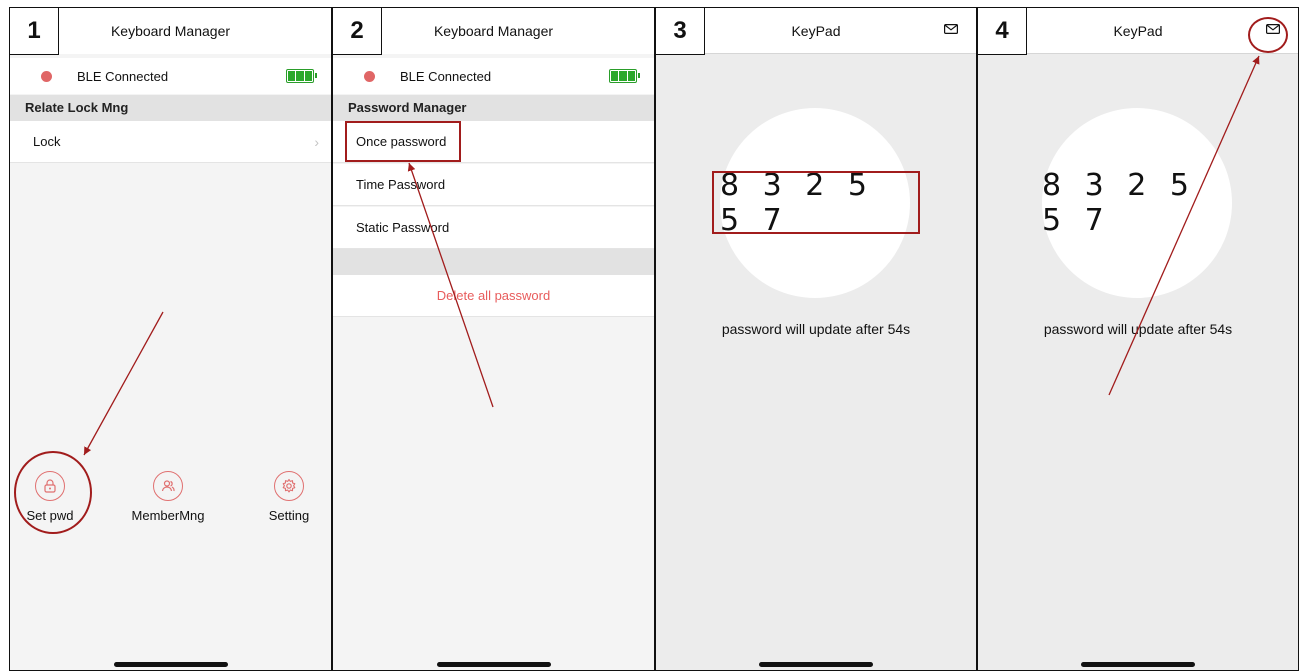 This screenshot has height=671, width=1300. Describe the element at coordinates (1002, 31) in the screenshot. I see `step-number: 4` at that location.